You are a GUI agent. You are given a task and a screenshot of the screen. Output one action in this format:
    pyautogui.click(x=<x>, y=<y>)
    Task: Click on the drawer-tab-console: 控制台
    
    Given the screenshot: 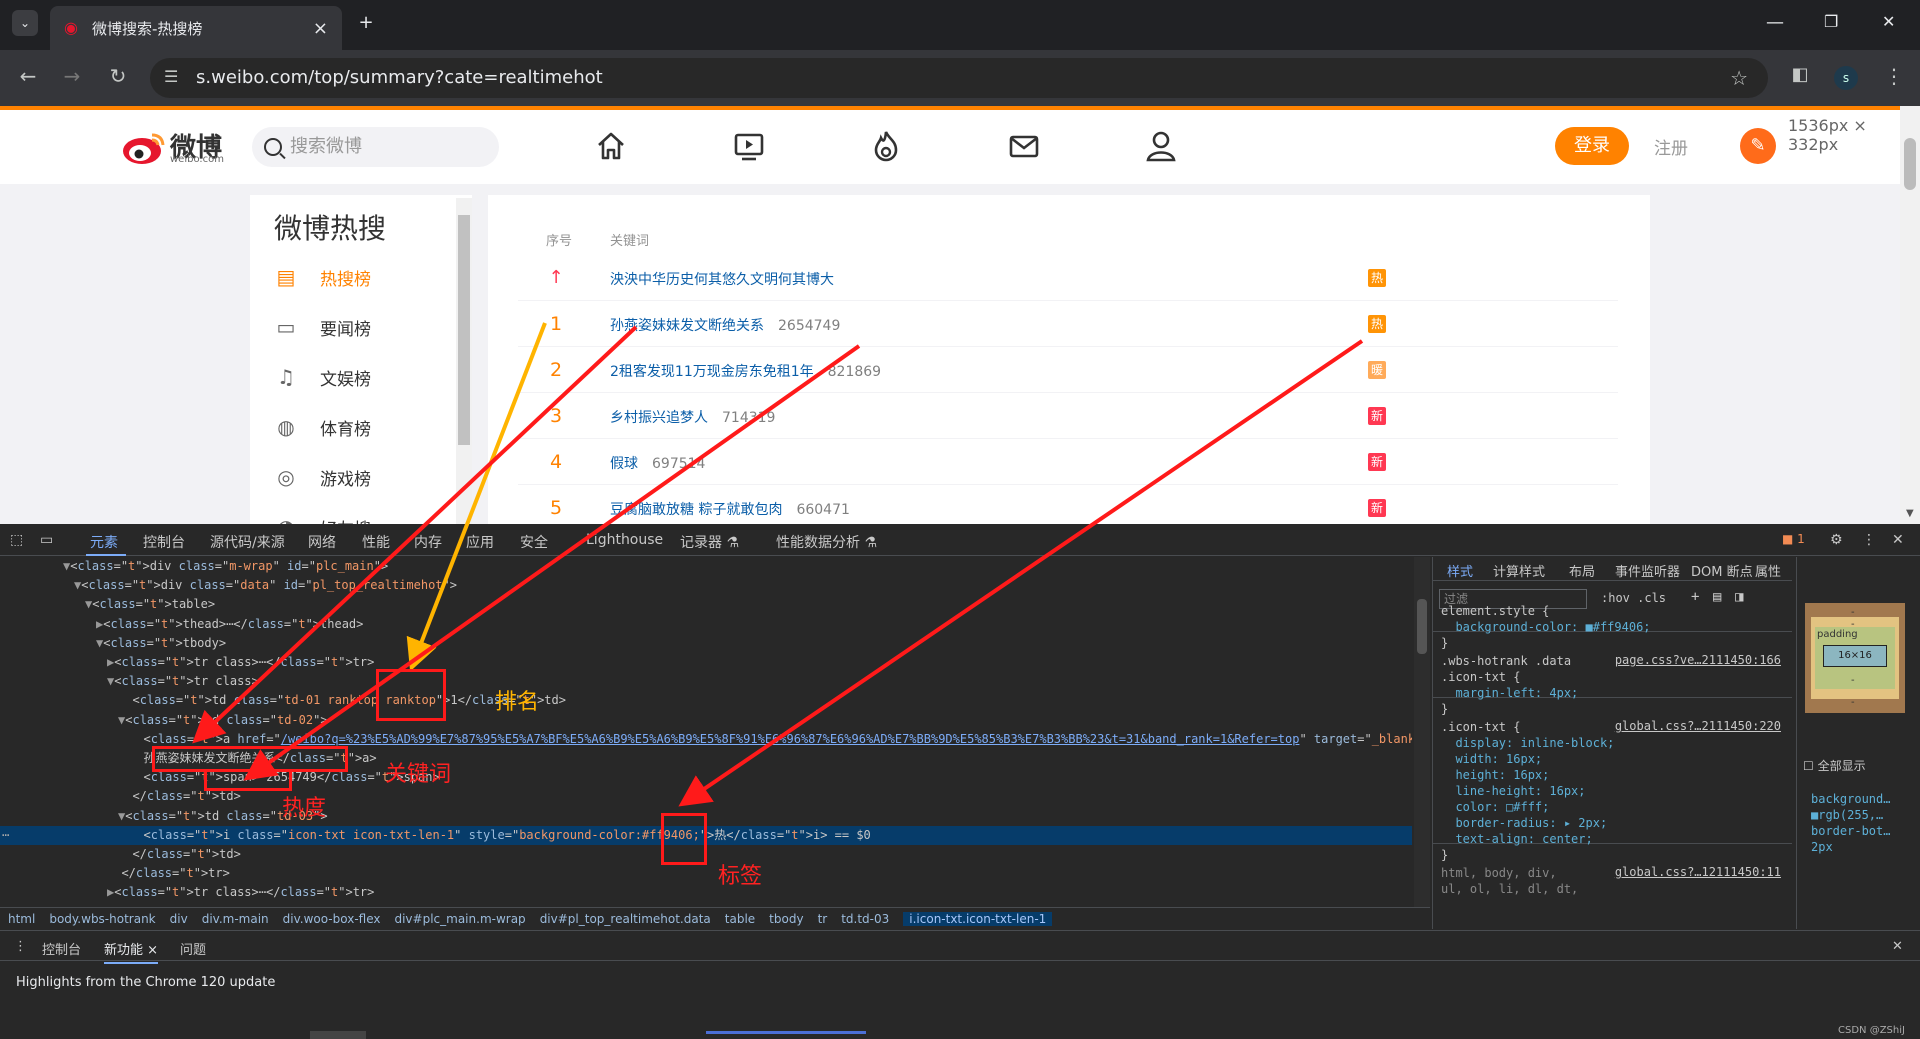 What is the action you would take?
    pyautogui.click(x=61, y=948)
    